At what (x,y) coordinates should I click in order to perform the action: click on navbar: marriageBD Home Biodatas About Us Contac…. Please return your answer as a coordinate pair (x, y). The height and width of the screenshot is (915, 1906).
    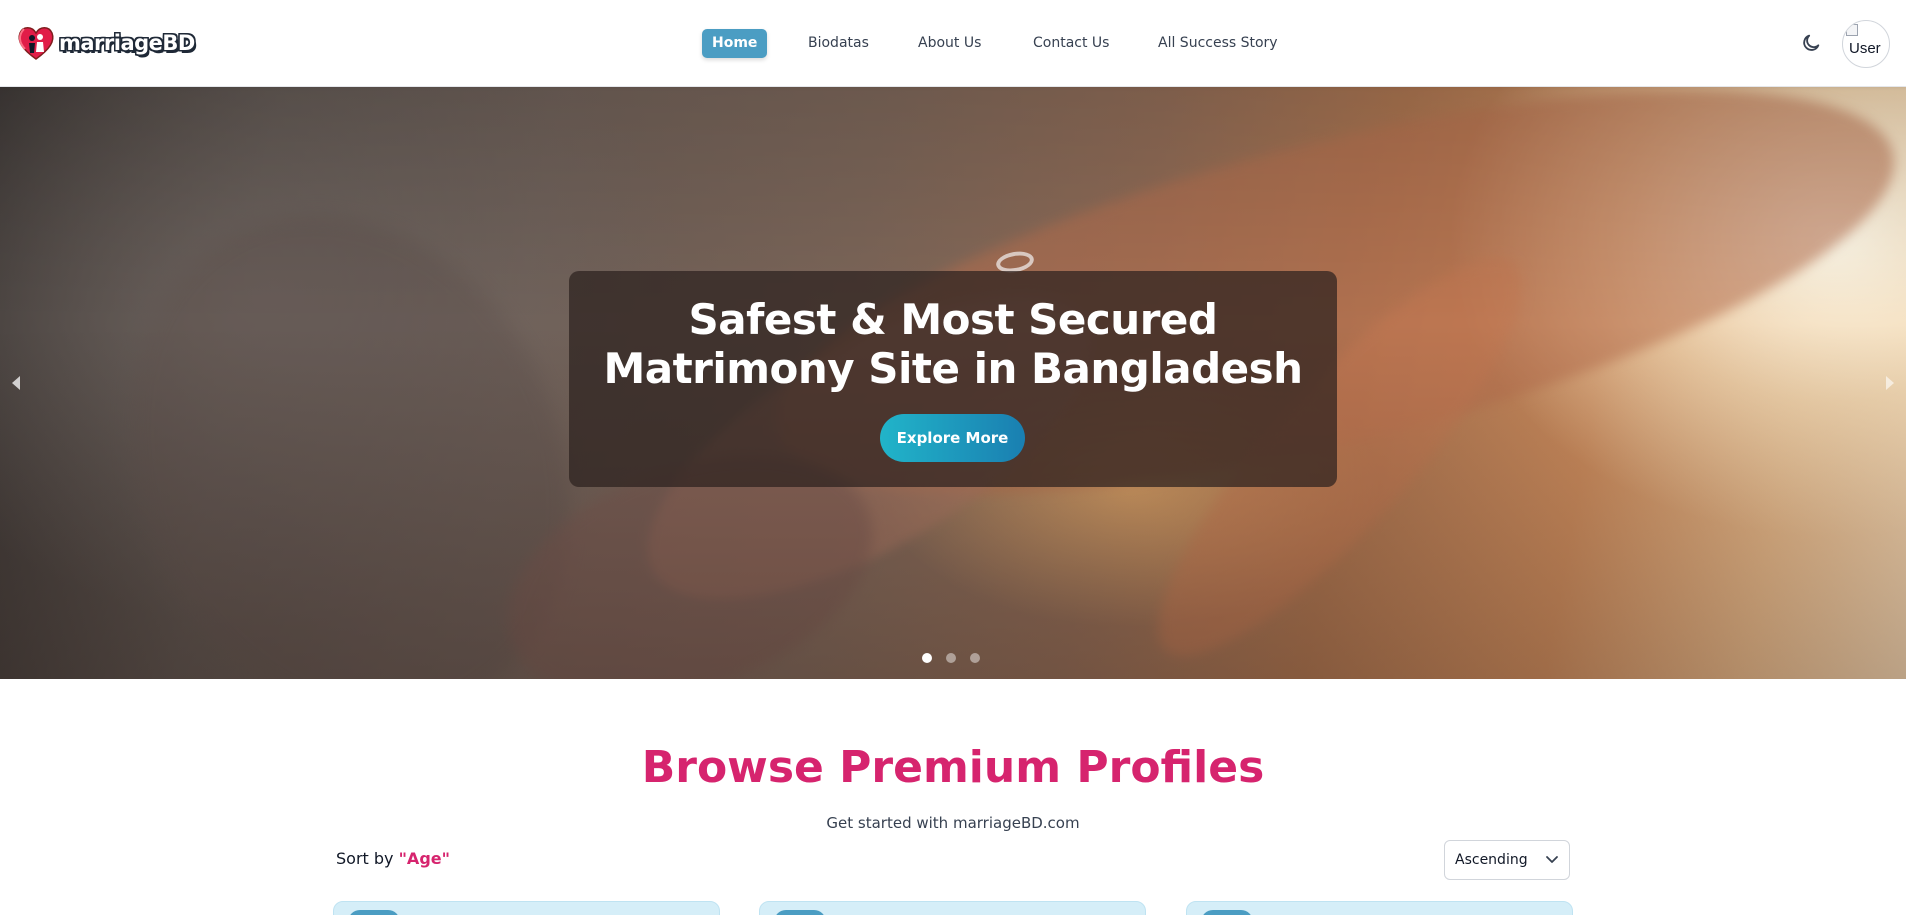
    Looking at the image, I should click on (953, 43).